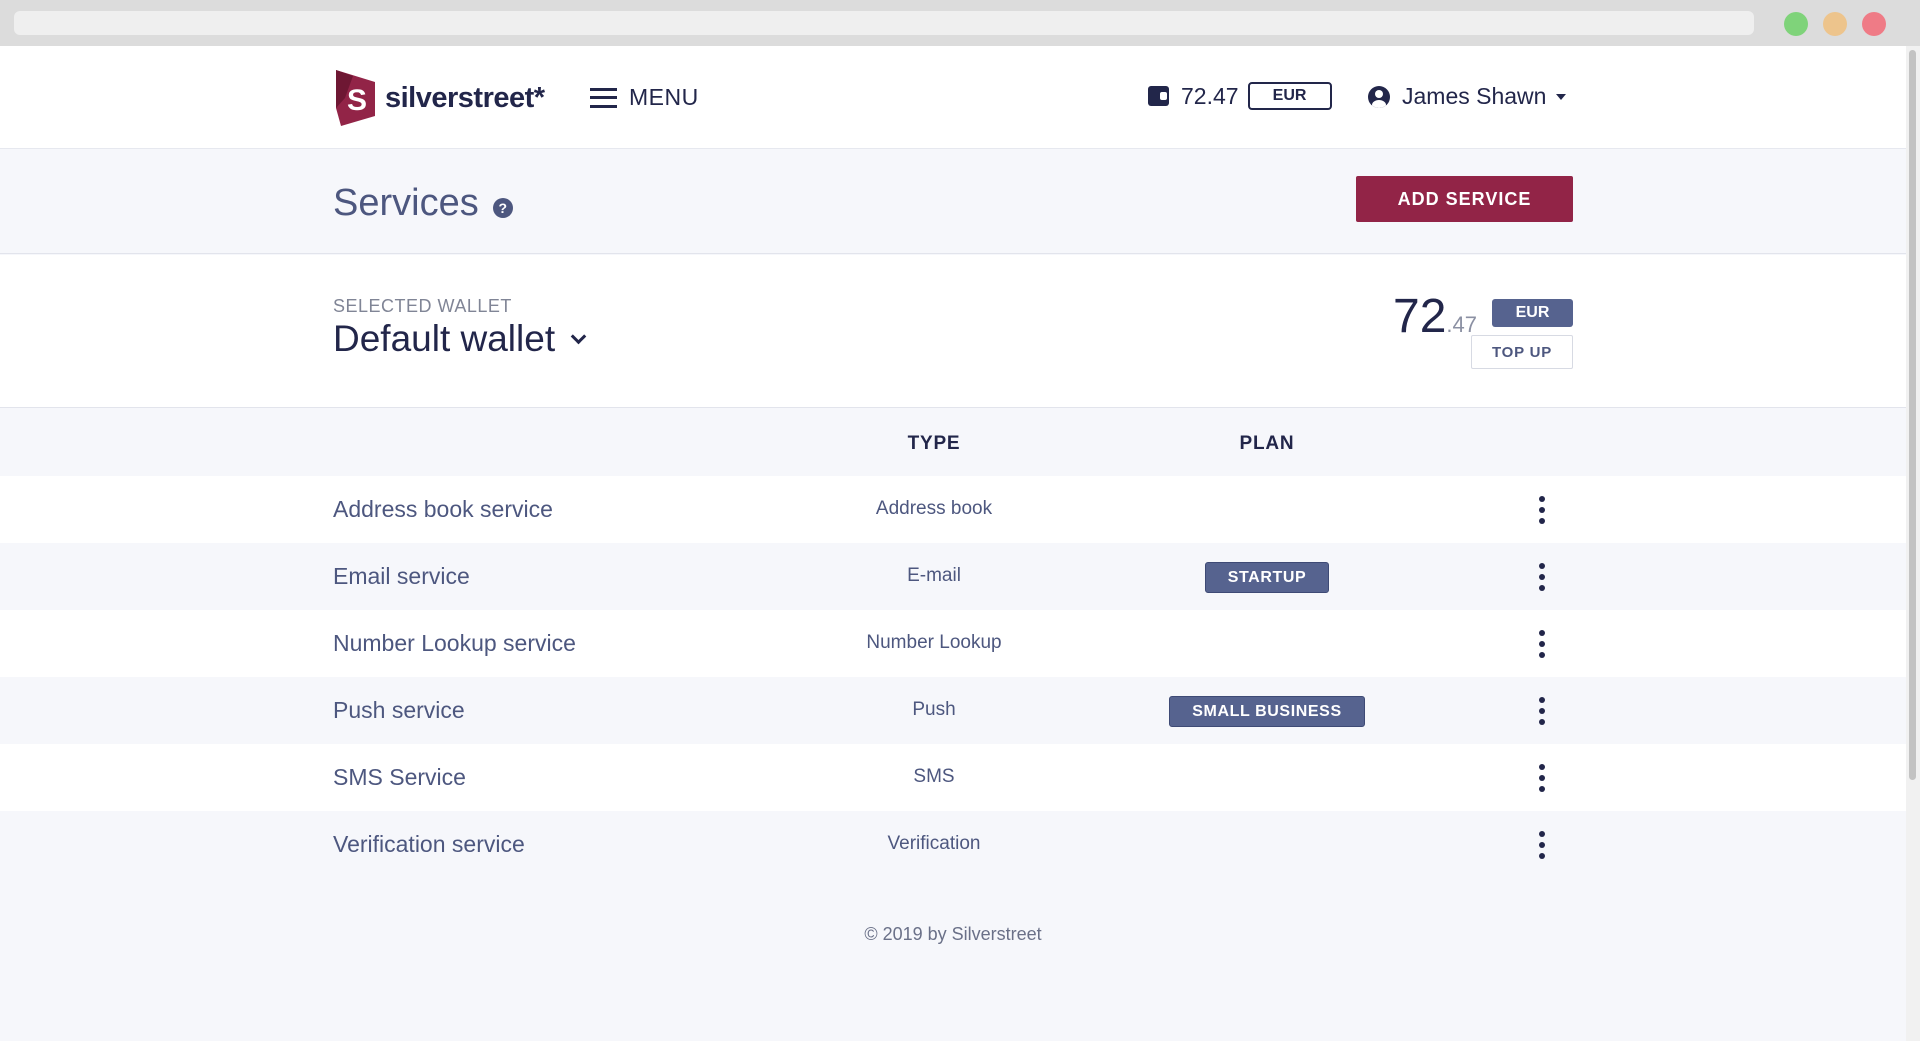  I want to click on brand-logo: S silverstreet*, so click(439, 98).